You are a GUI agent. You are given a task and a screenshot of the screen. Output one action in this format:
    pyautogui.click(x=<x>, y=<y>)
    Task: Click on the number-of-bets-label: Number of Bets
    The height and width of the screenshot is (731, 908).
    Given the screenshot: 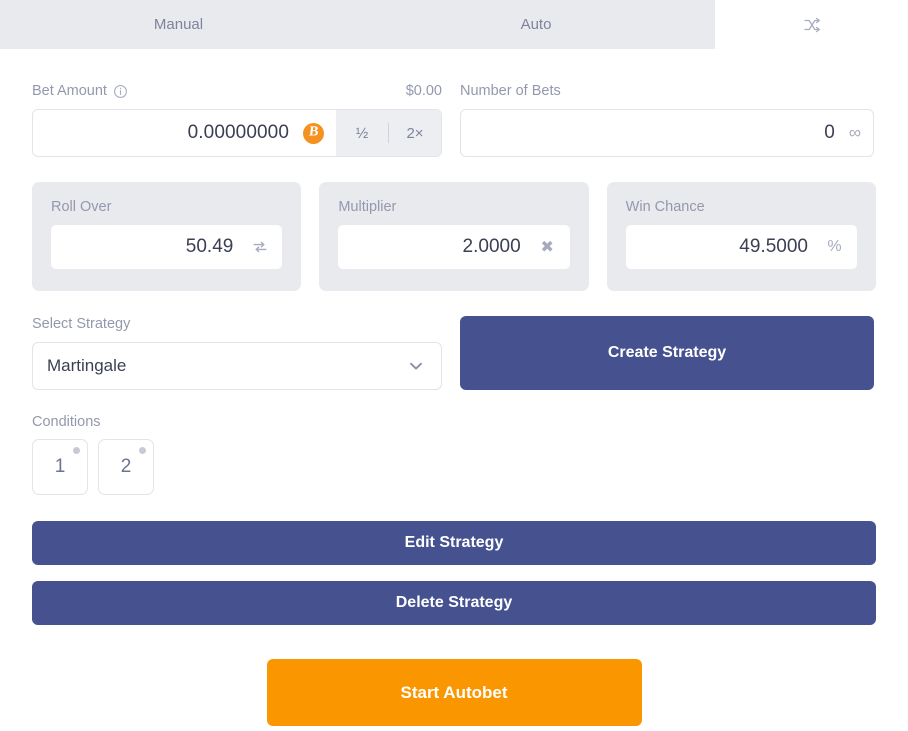 What is the action you would take?
    pyautogui.click(x=510, y=90)
    